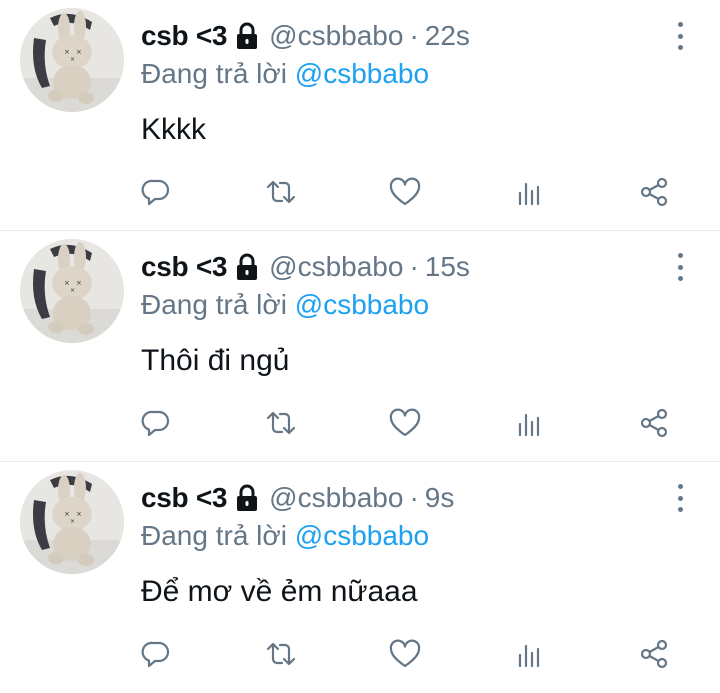 Image resolution: width=720 pixels, height=693 pixels. I want to click on tweet-text: Kkkk, so click(174, 129).